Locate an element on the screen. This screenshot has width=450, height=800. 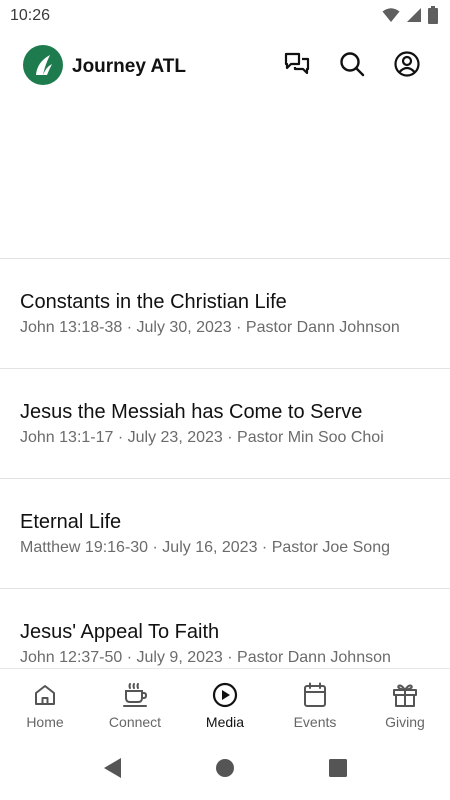
system-navigation-bar is located at coordinates (225, 770).